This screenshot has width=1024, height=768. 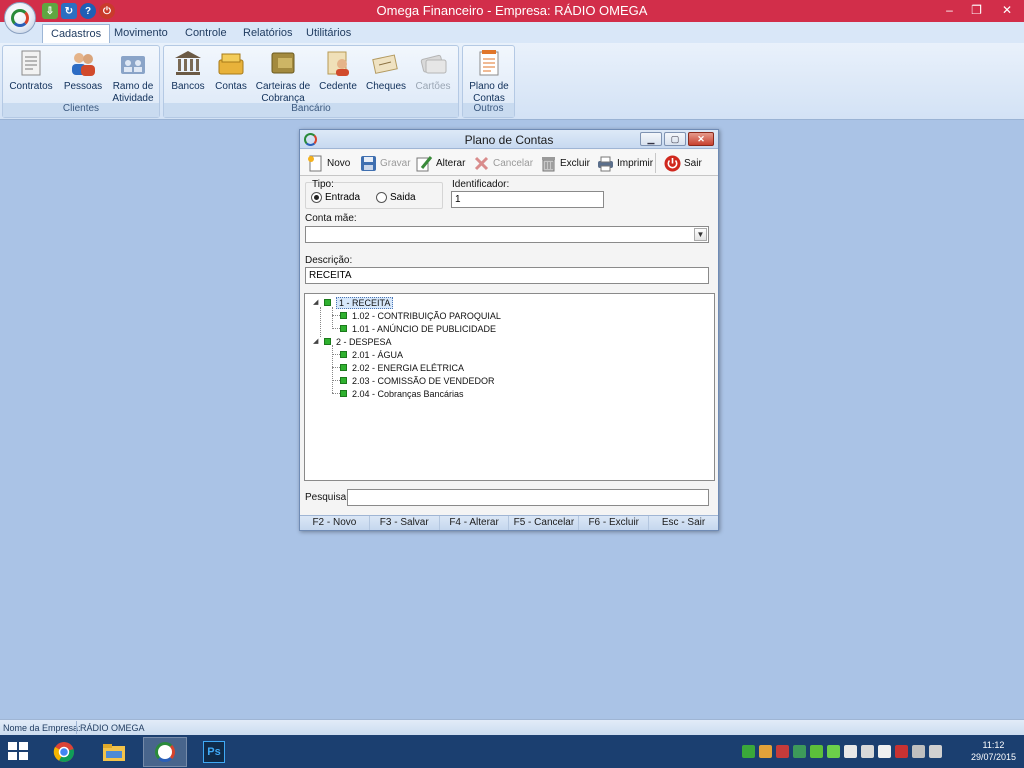 I want to click on conta-mae-label: Conta mãe:, so click(x=331, y=218).